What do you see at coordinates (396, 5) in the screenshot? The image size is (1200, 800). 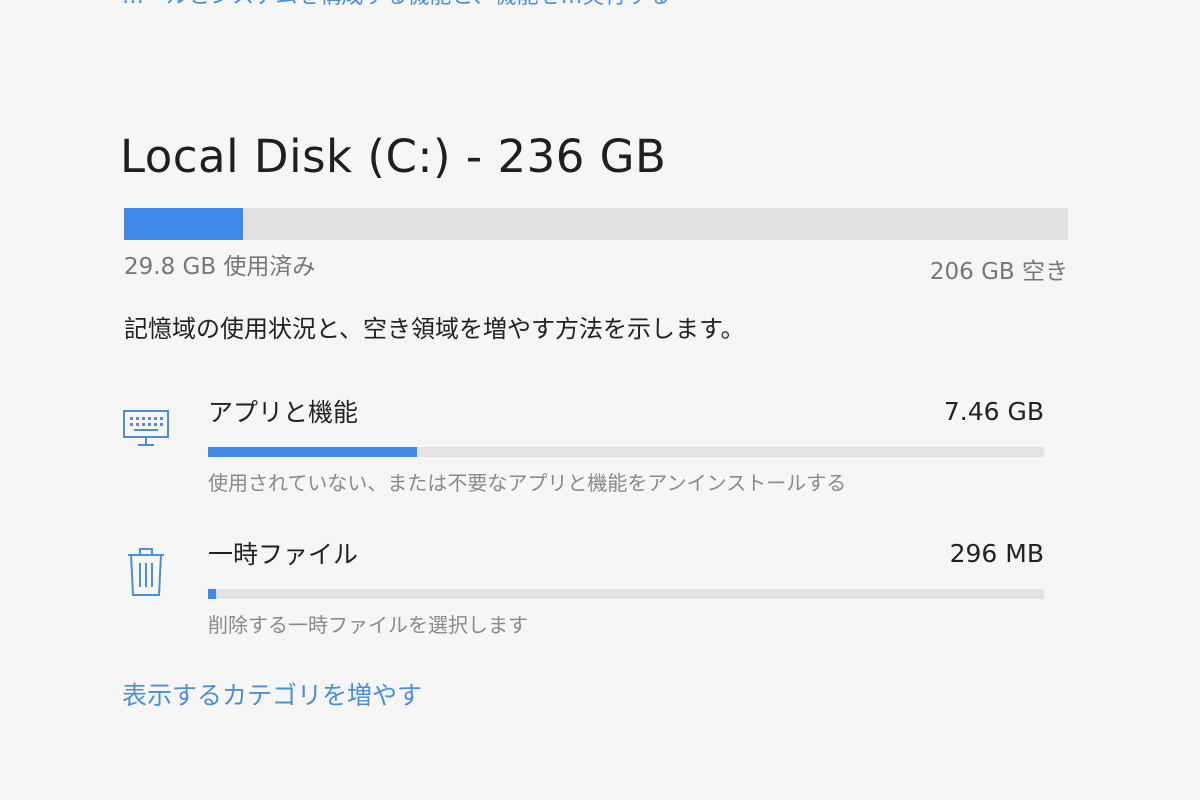 I see `top-cutoff-link: …ールとシステムを構成する機能と、機能を…実行する` at bounding box center [396, 5].